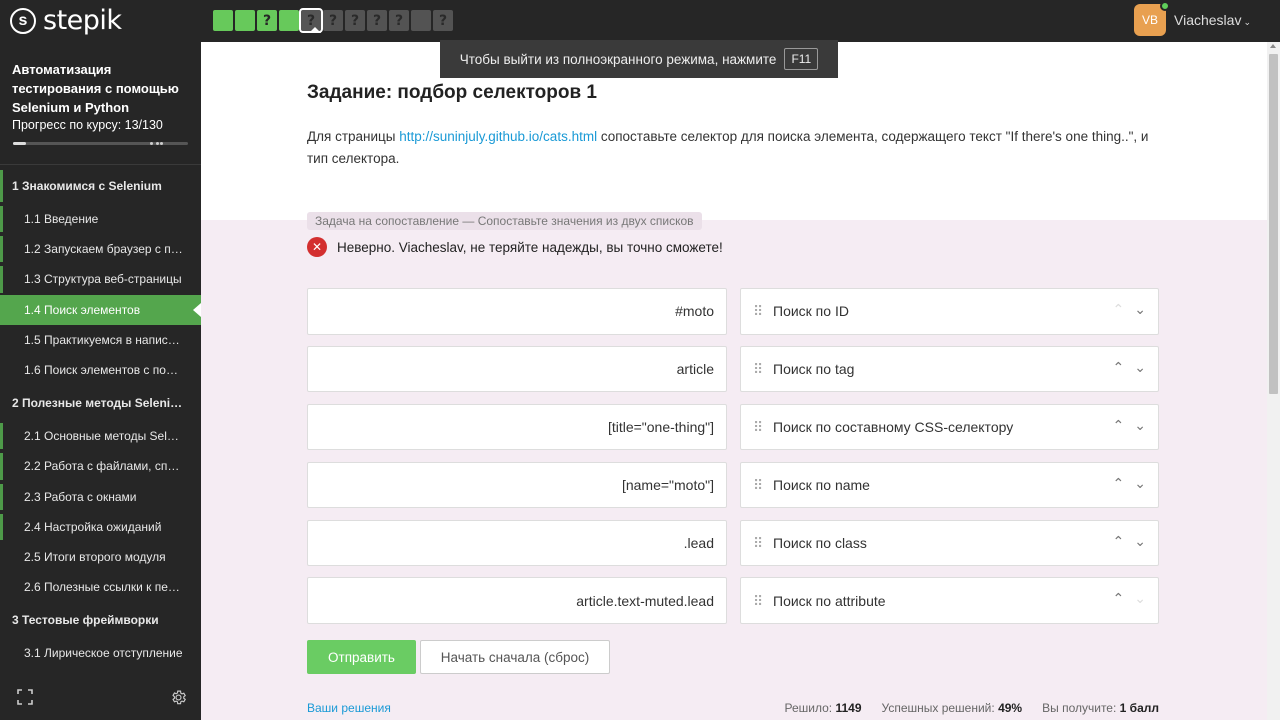  What do you see at coordinates (949, 369) in the screenshot?
I see `selector-type-option: ⠿ Поиск по tag ⌃ ⌄` at bounding box center [949, 369].